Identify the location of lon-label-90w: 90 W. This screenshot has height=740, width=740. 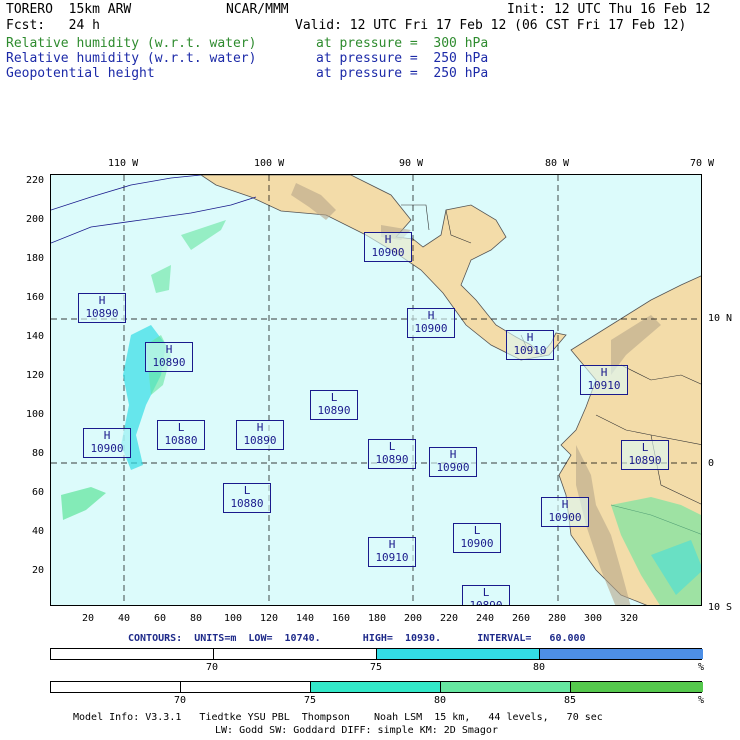
(411, 163).